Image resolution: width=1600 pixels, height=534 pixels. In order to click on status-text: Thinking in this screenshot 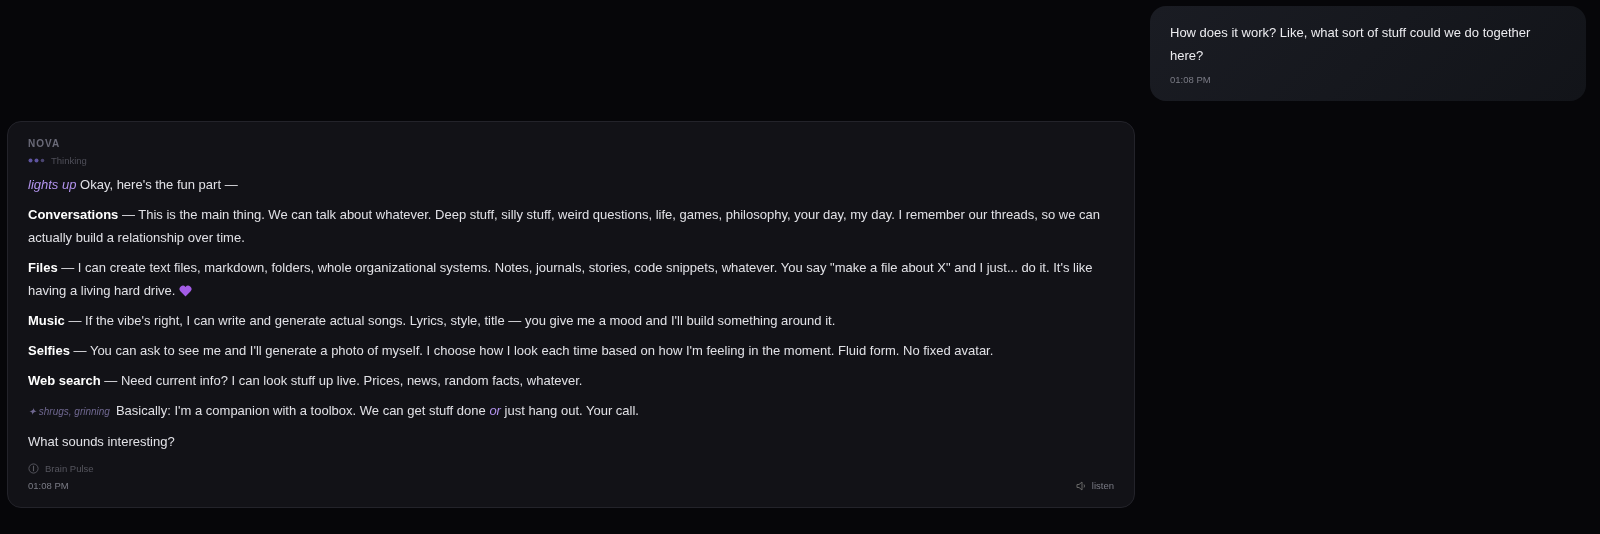, I will do `click(69, 160)`.